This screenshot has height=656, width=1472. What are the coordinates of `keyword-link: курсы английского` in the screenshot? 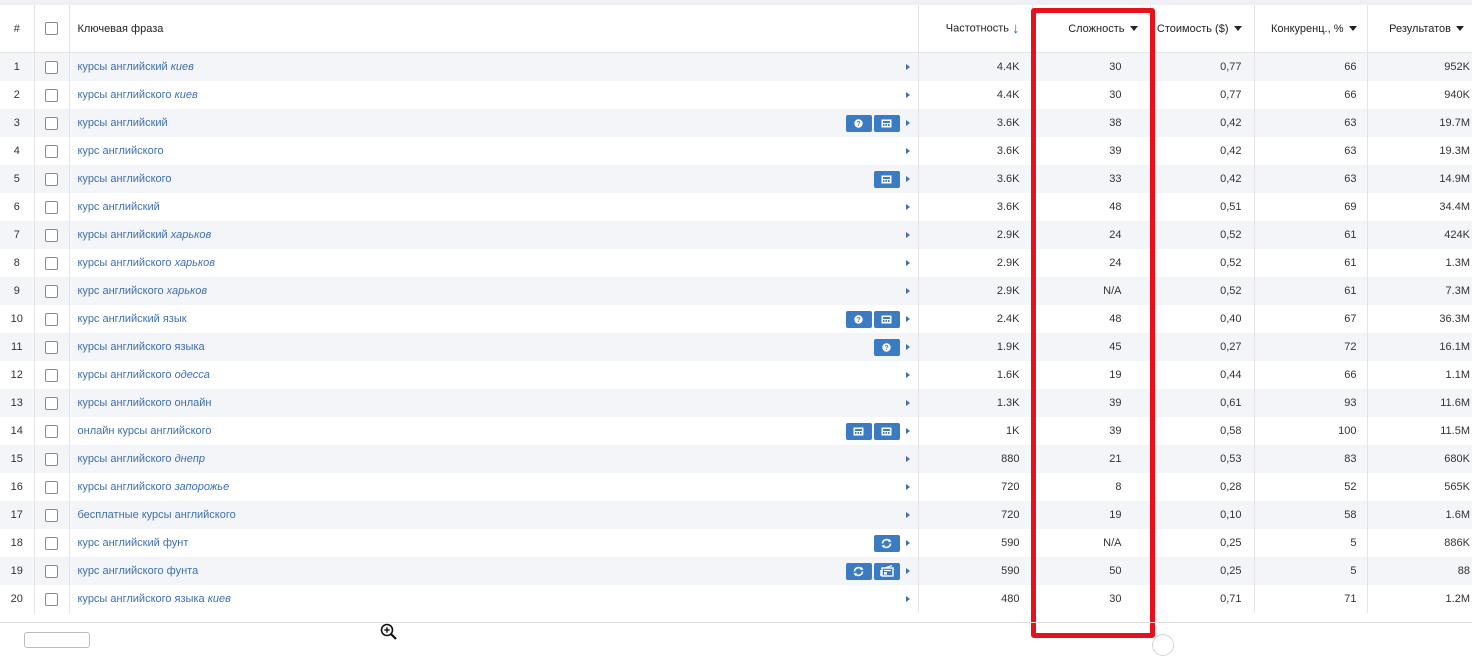 It's located at (125, 179).